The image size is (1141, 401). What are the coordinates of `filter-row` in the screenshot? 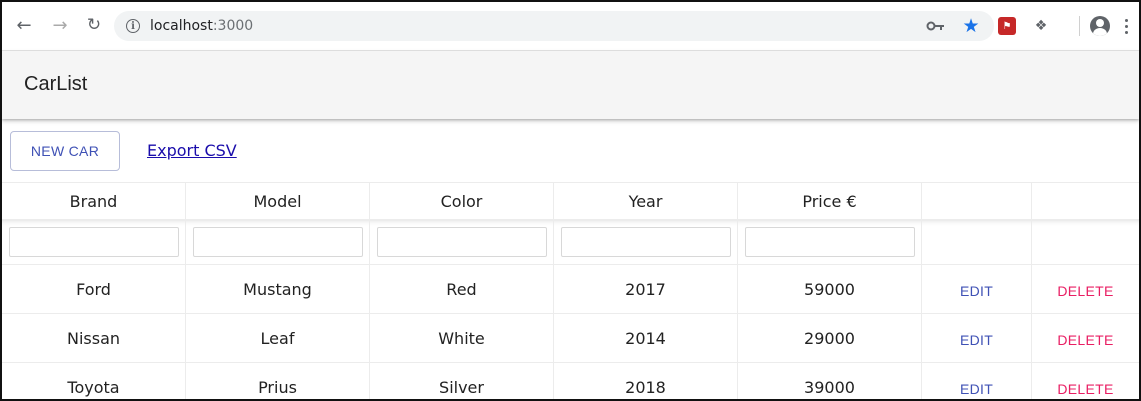 It's located at (570, 242).